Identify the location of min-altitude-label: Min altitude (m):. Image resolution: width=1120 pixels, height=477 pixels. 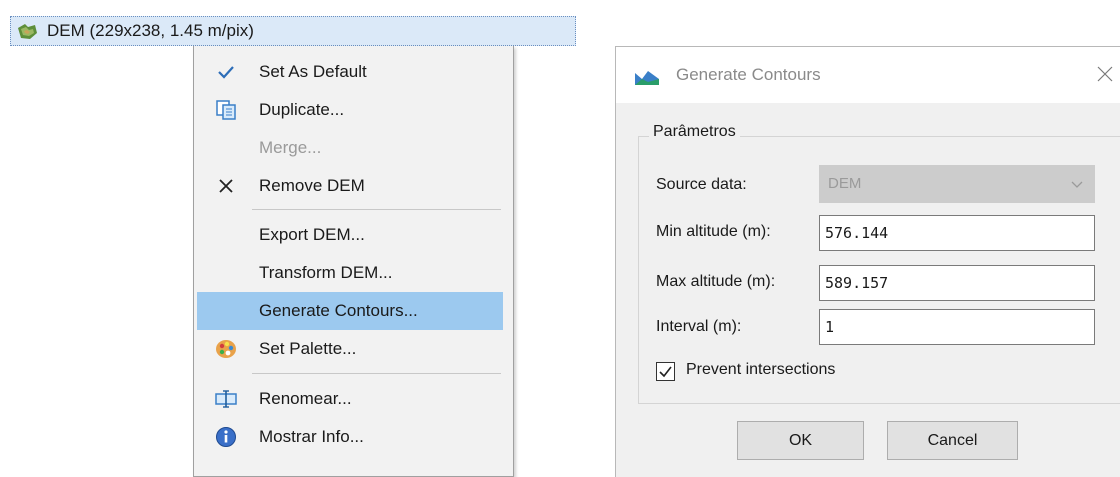
(713, 231).